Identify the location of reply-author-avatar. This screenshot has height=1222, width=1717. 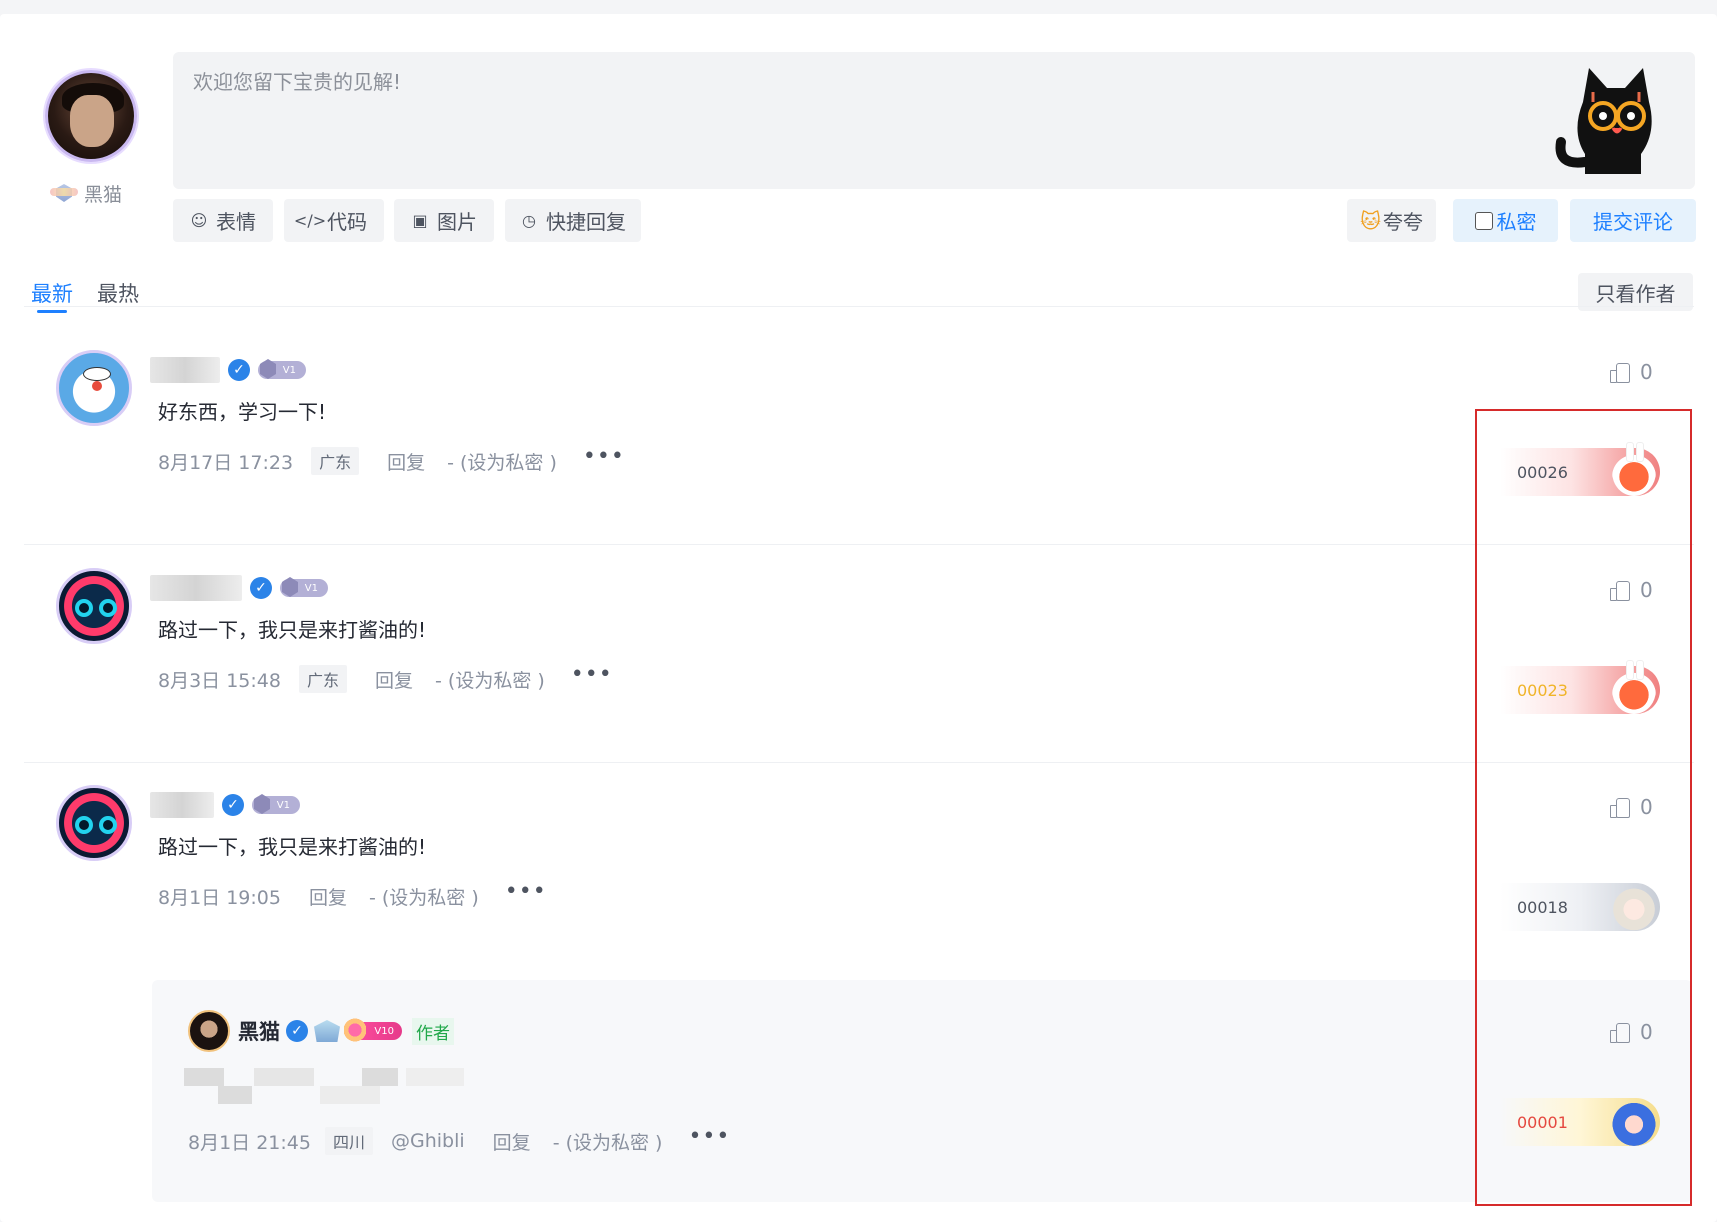
(209, 1031).